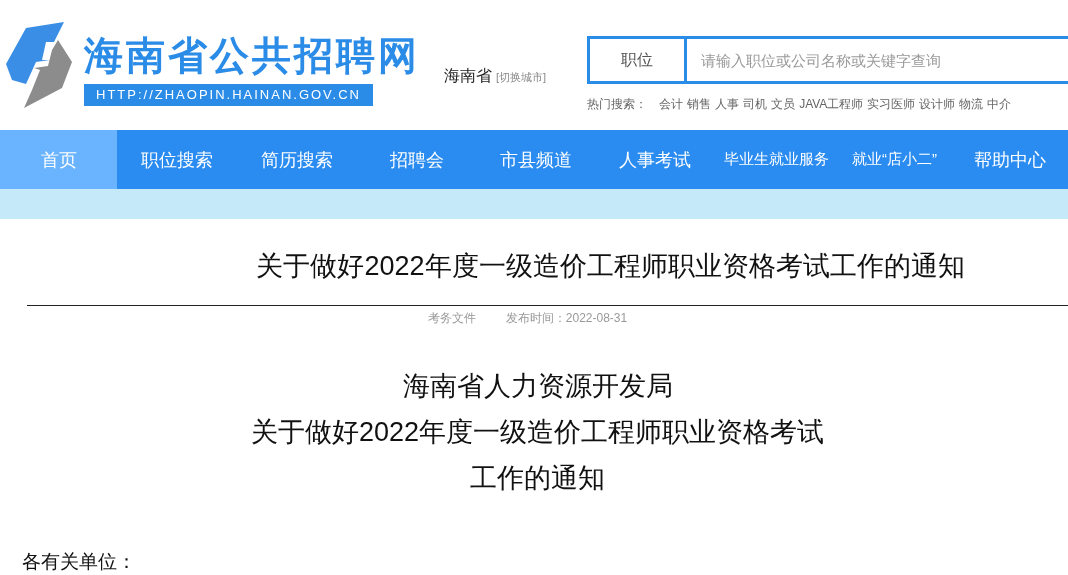  I want to click on article-category: 考务文件, so click(451, 318).